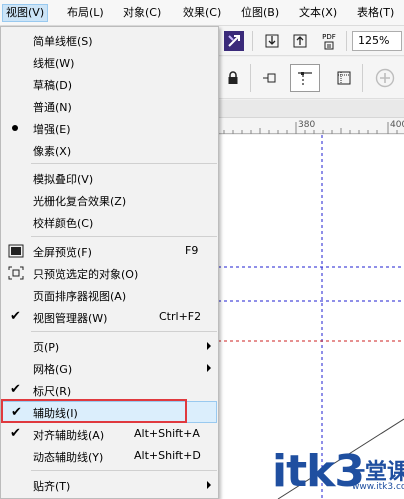 Image resolution: width=404 pixels, height=499 pixels. I want to click on menu-item-label: 标尺(R), so click(52, 391).